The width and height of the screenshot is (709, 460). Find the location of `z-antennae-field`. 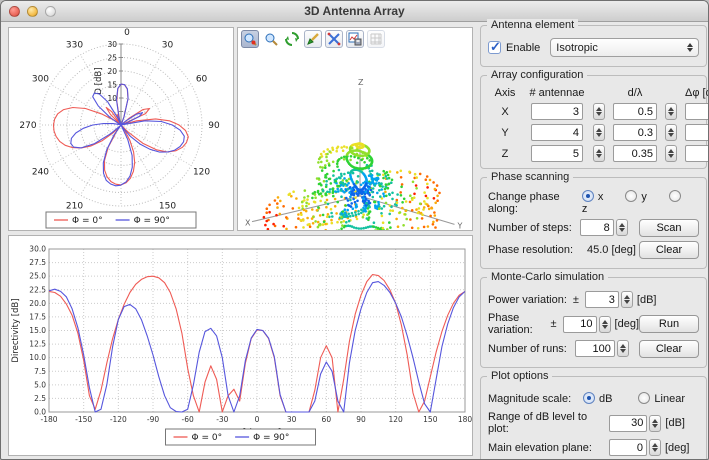

z-antennae-field is located at coordinates (557, 153).